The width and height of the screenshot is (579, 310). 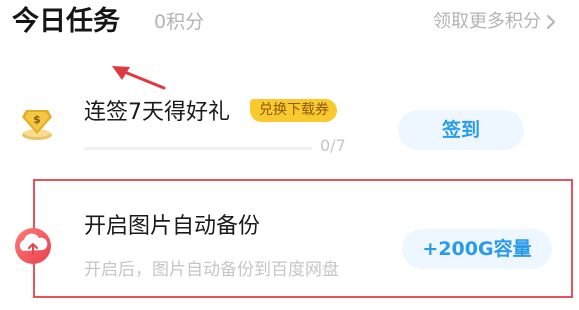 I want to click on voucher-badge: 兑换下载券, so click(x=293, y=110).